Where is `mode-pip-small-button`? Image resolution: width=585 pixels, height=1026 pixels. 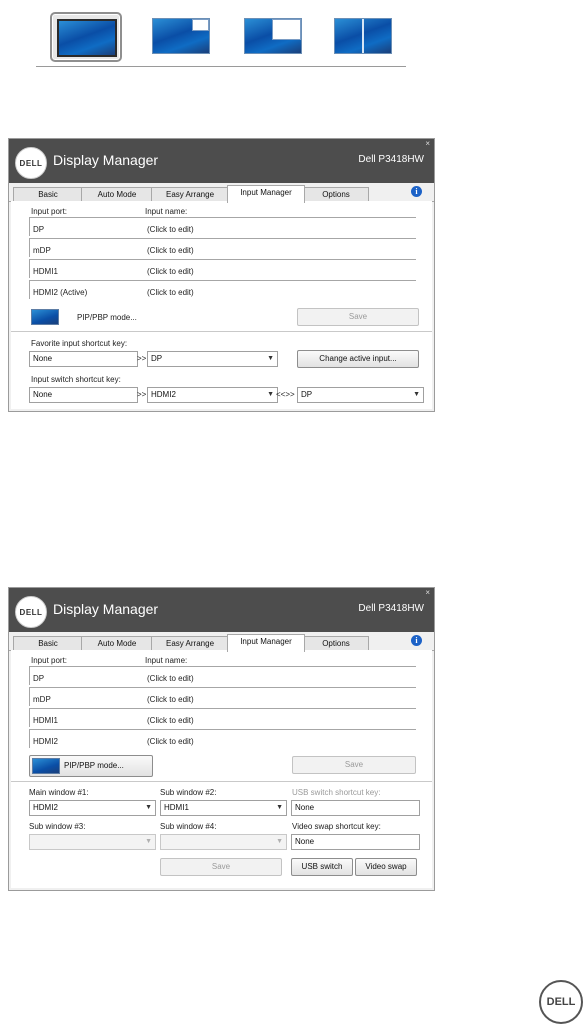 mode-pip-small-button is located at coordinates (180, 35).